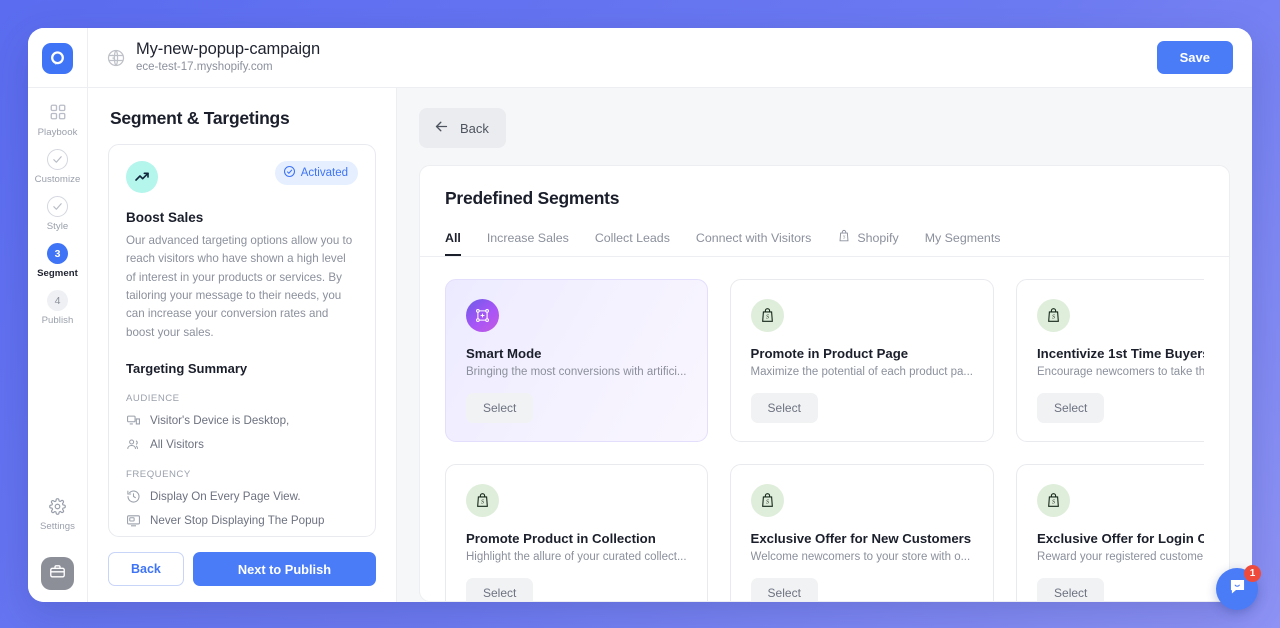 The image size is (1280, 628). I want to click on step-number-badge: 3, so click(57, 253).